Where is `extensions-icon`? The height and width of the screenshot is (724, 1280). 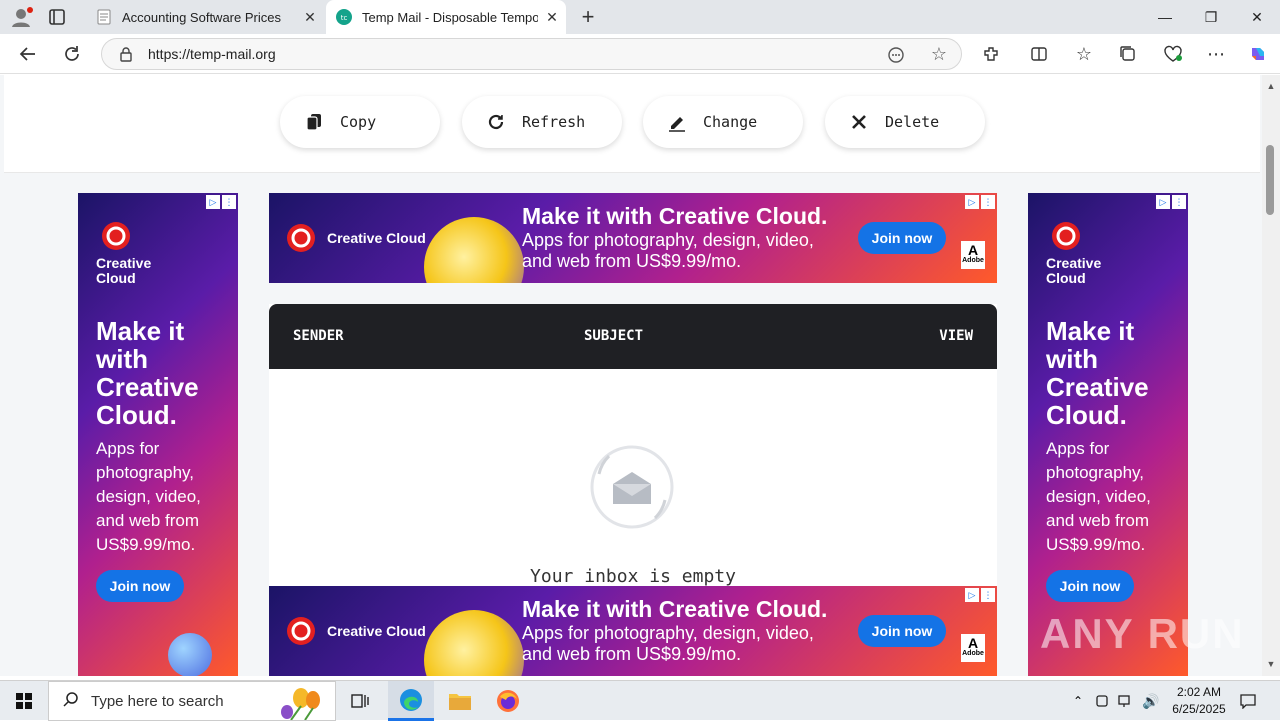 extensions-icon is located at coordinates (991, 54).